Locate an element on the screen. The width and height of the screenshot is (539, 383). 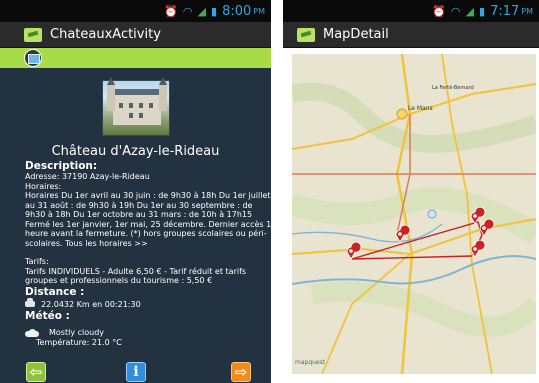
map-label-le-mans: Le Mans is located at coordinates (420, 108).